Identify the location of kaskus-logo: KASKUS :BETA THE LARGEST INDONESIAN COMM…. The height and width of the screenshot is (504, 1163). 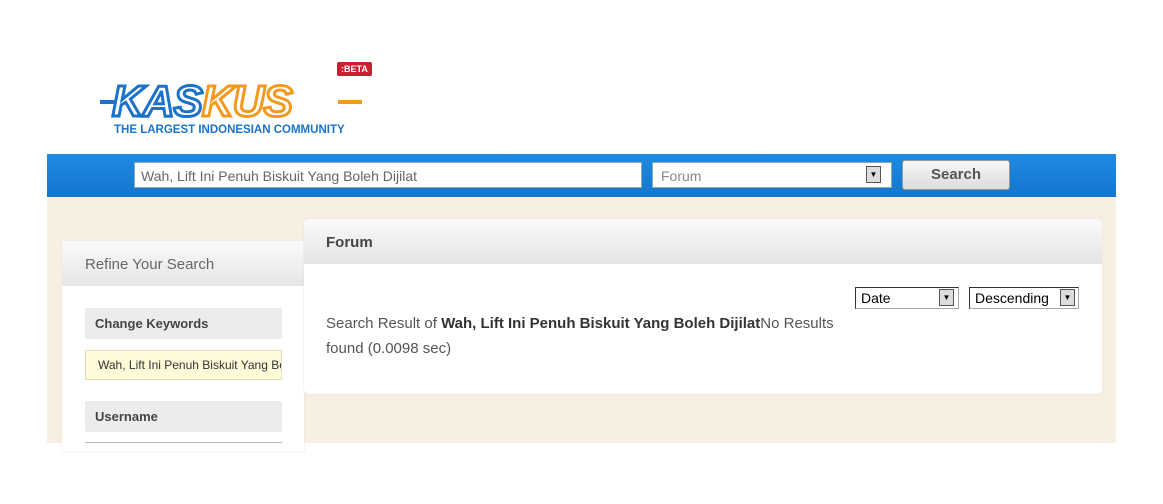
(240, 102).